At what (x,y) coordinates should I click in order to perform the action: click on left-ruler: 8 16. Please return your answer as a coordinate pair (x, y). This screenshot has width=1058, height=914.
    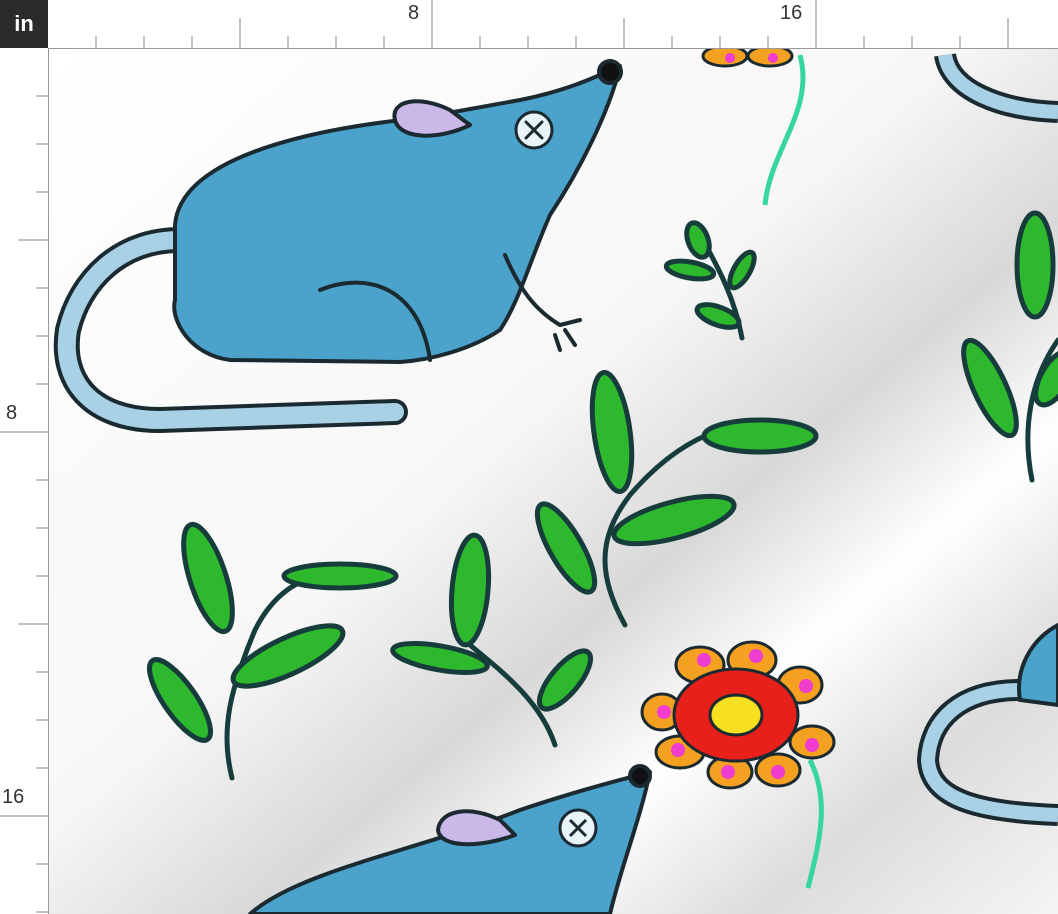
    Looking at the image, I should click on (24, 481).